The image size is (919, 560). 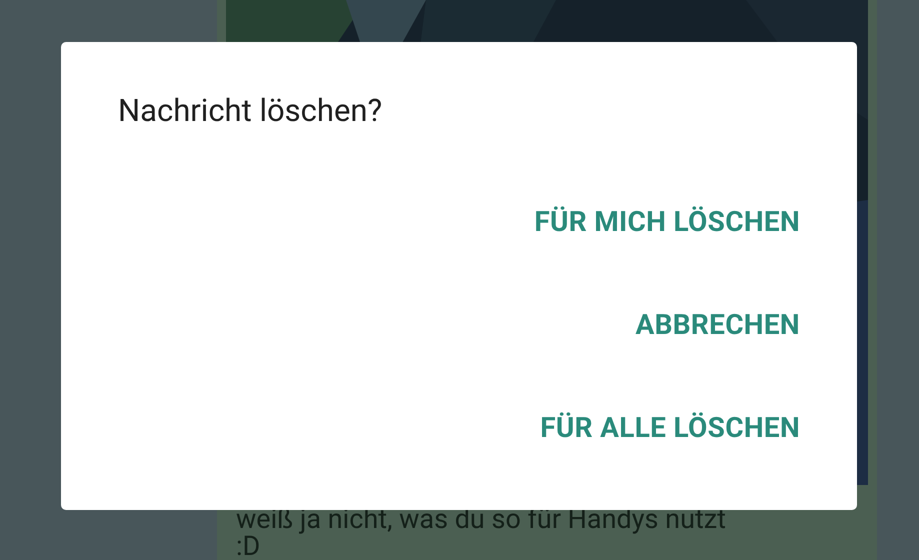 I want to click on text-button: ABBRECHEN, so click(x=717, y=324).